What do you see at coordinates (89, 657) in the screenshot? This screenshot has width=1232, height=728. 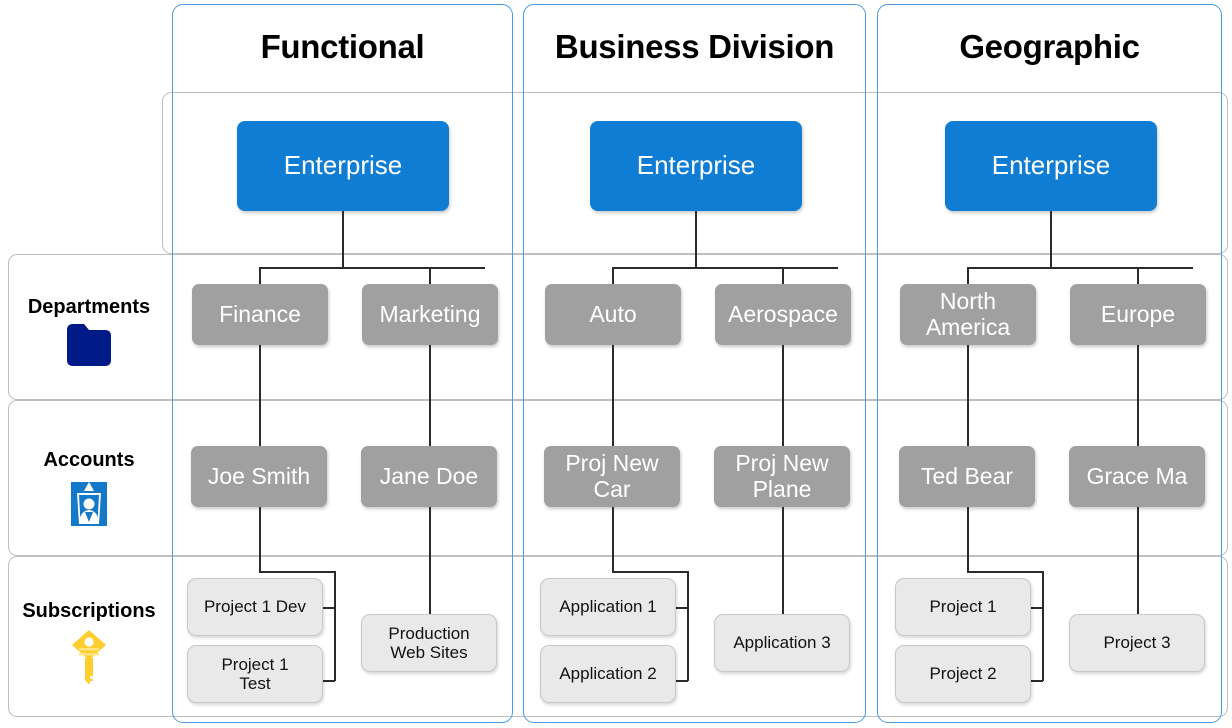 I see `key-icon` at bounding box center [89, 657].